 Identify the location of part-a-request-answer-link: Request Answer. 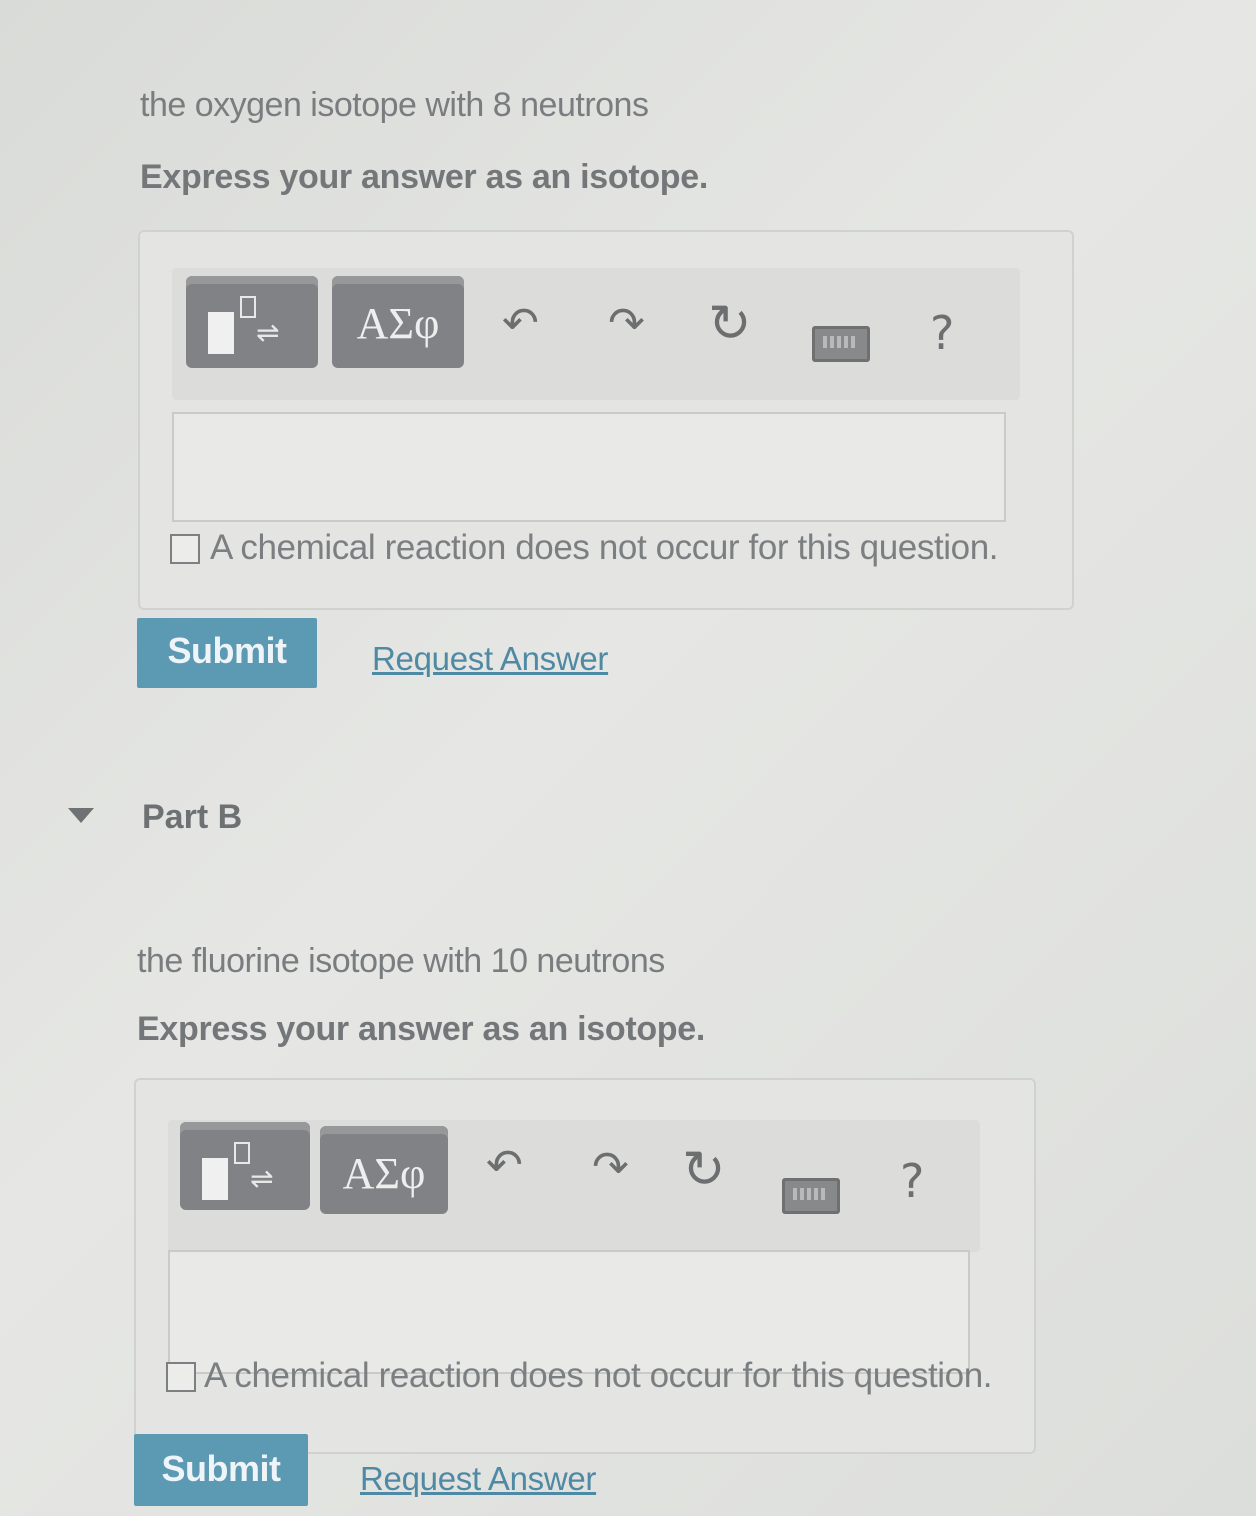
(490, 659).